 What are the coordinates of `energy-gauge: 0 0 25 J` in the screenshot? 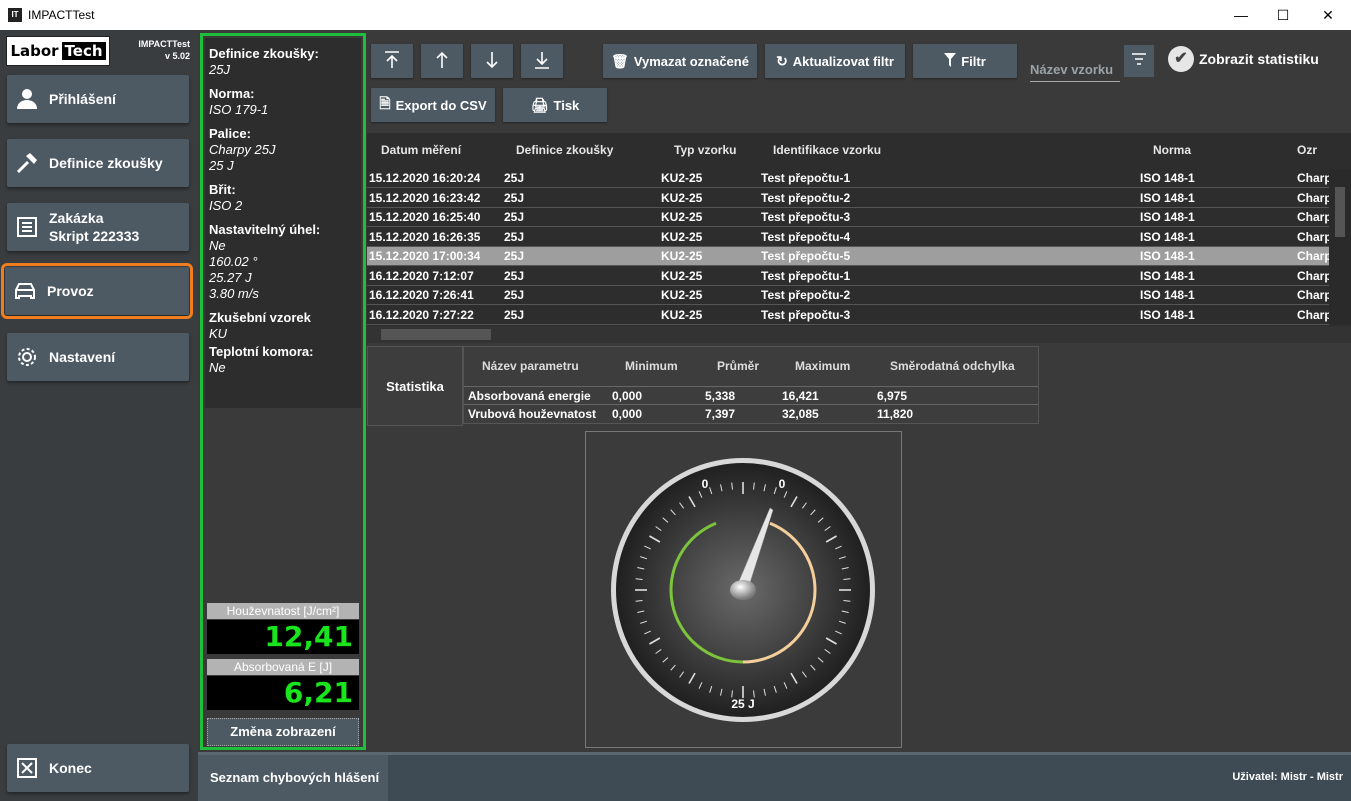 It's located at (743, 589).